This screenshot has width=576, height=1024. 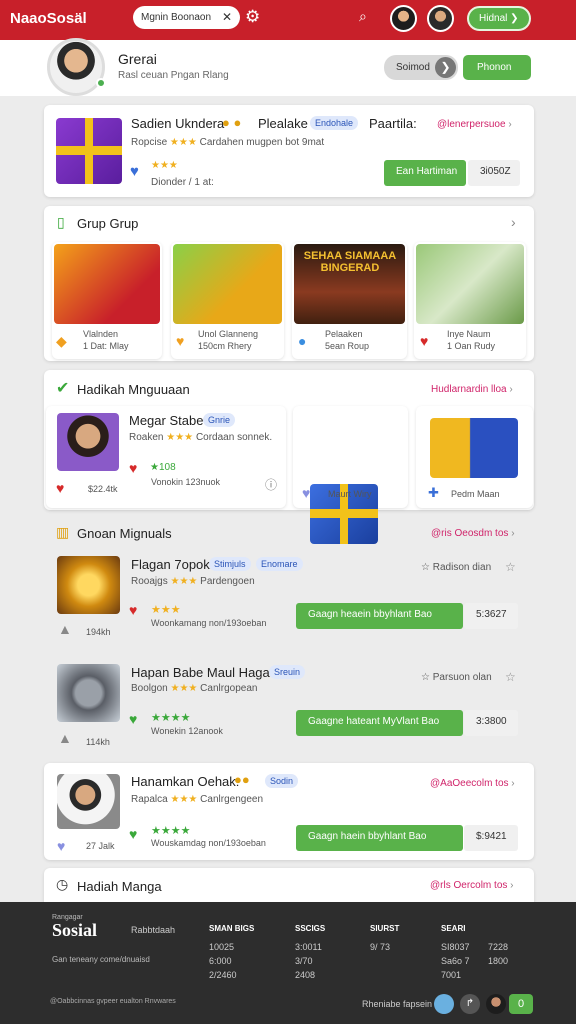 I want to click on search-input: Mgnin Boonaon ✕, so click(x=186, y=17).